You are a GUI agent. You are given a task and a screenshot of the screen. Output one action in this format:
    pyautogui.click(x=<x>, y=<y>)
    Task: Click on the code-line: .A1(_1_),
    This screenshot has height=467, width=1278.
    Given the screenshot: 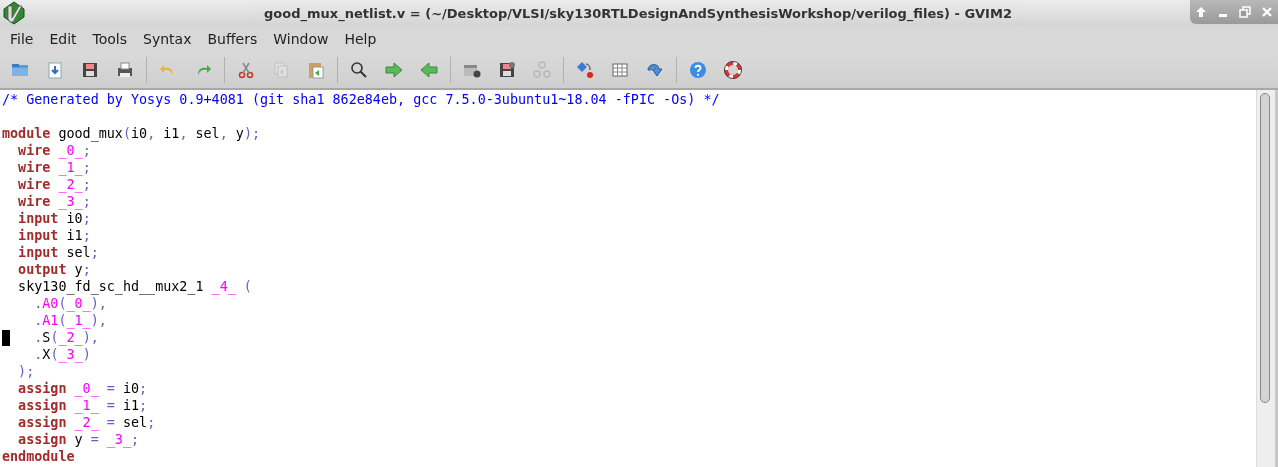 What is the action you would take?
    pyautogui.click(x=70, y=320)
    